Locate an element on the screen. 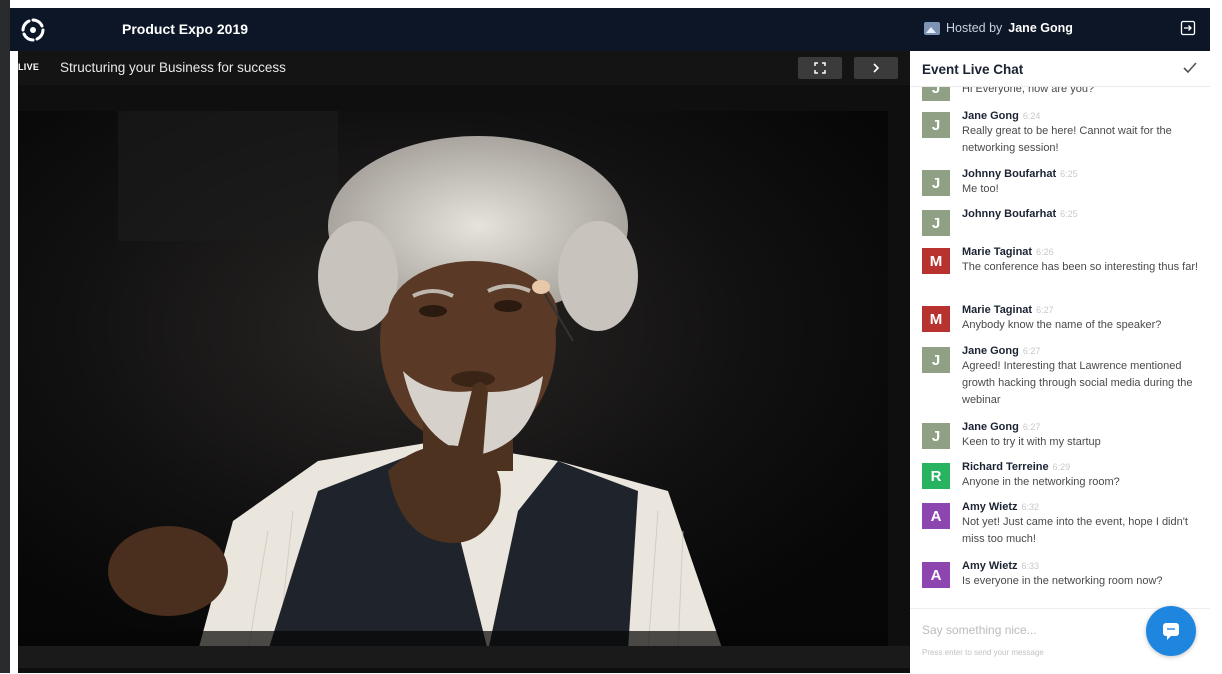 This screenshot has width=1222, height=674. host-info: Hosted by Jane Gong is located at coordinates (998, 28).